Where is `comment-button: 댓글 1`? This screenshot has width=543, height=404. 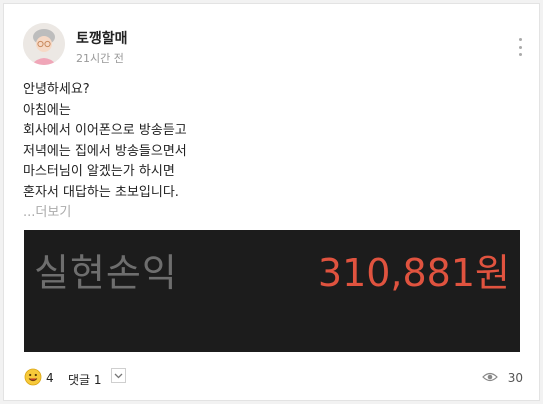
comment-button: 댓글 1 is located at coordinates (85, 379).